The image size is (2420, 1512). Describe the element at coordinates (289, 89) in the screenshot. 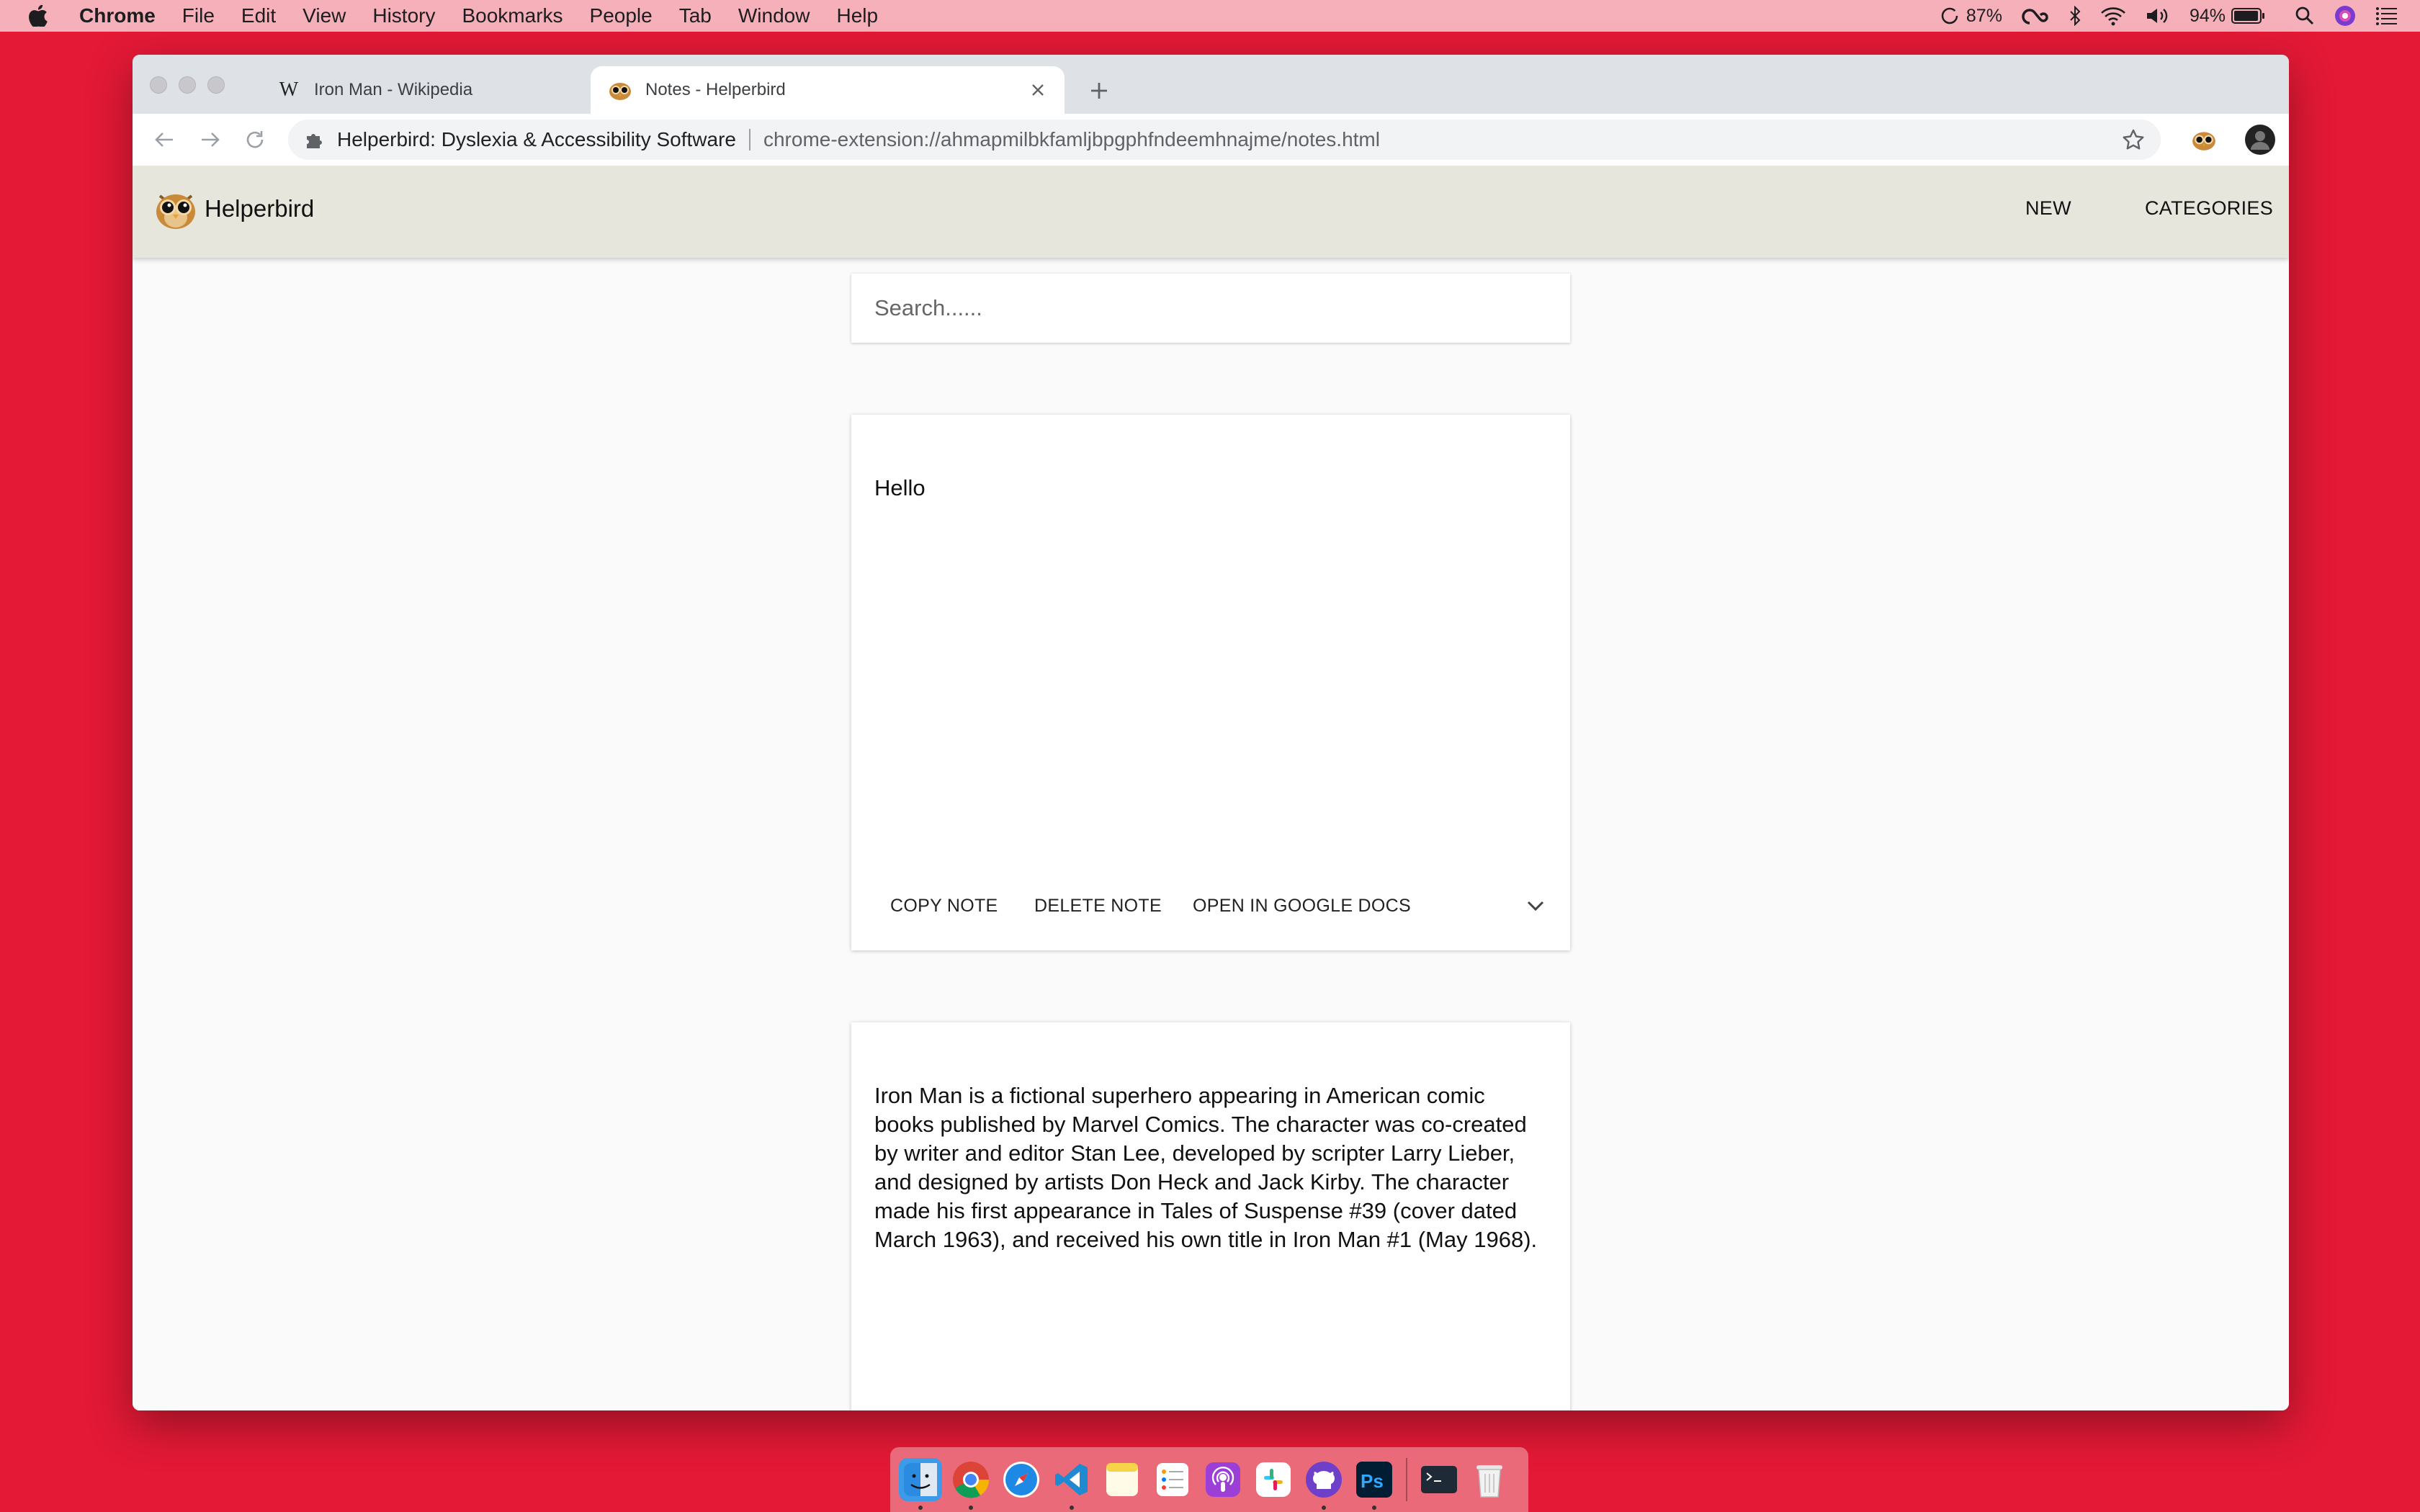

I see `wikipedia-icon: W` at that location.